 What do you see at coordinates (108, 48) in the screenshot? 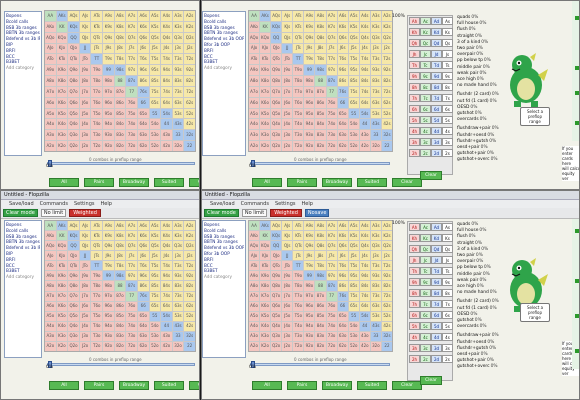
I see `hand-cell: J9s` at bounding box center [108, 48].